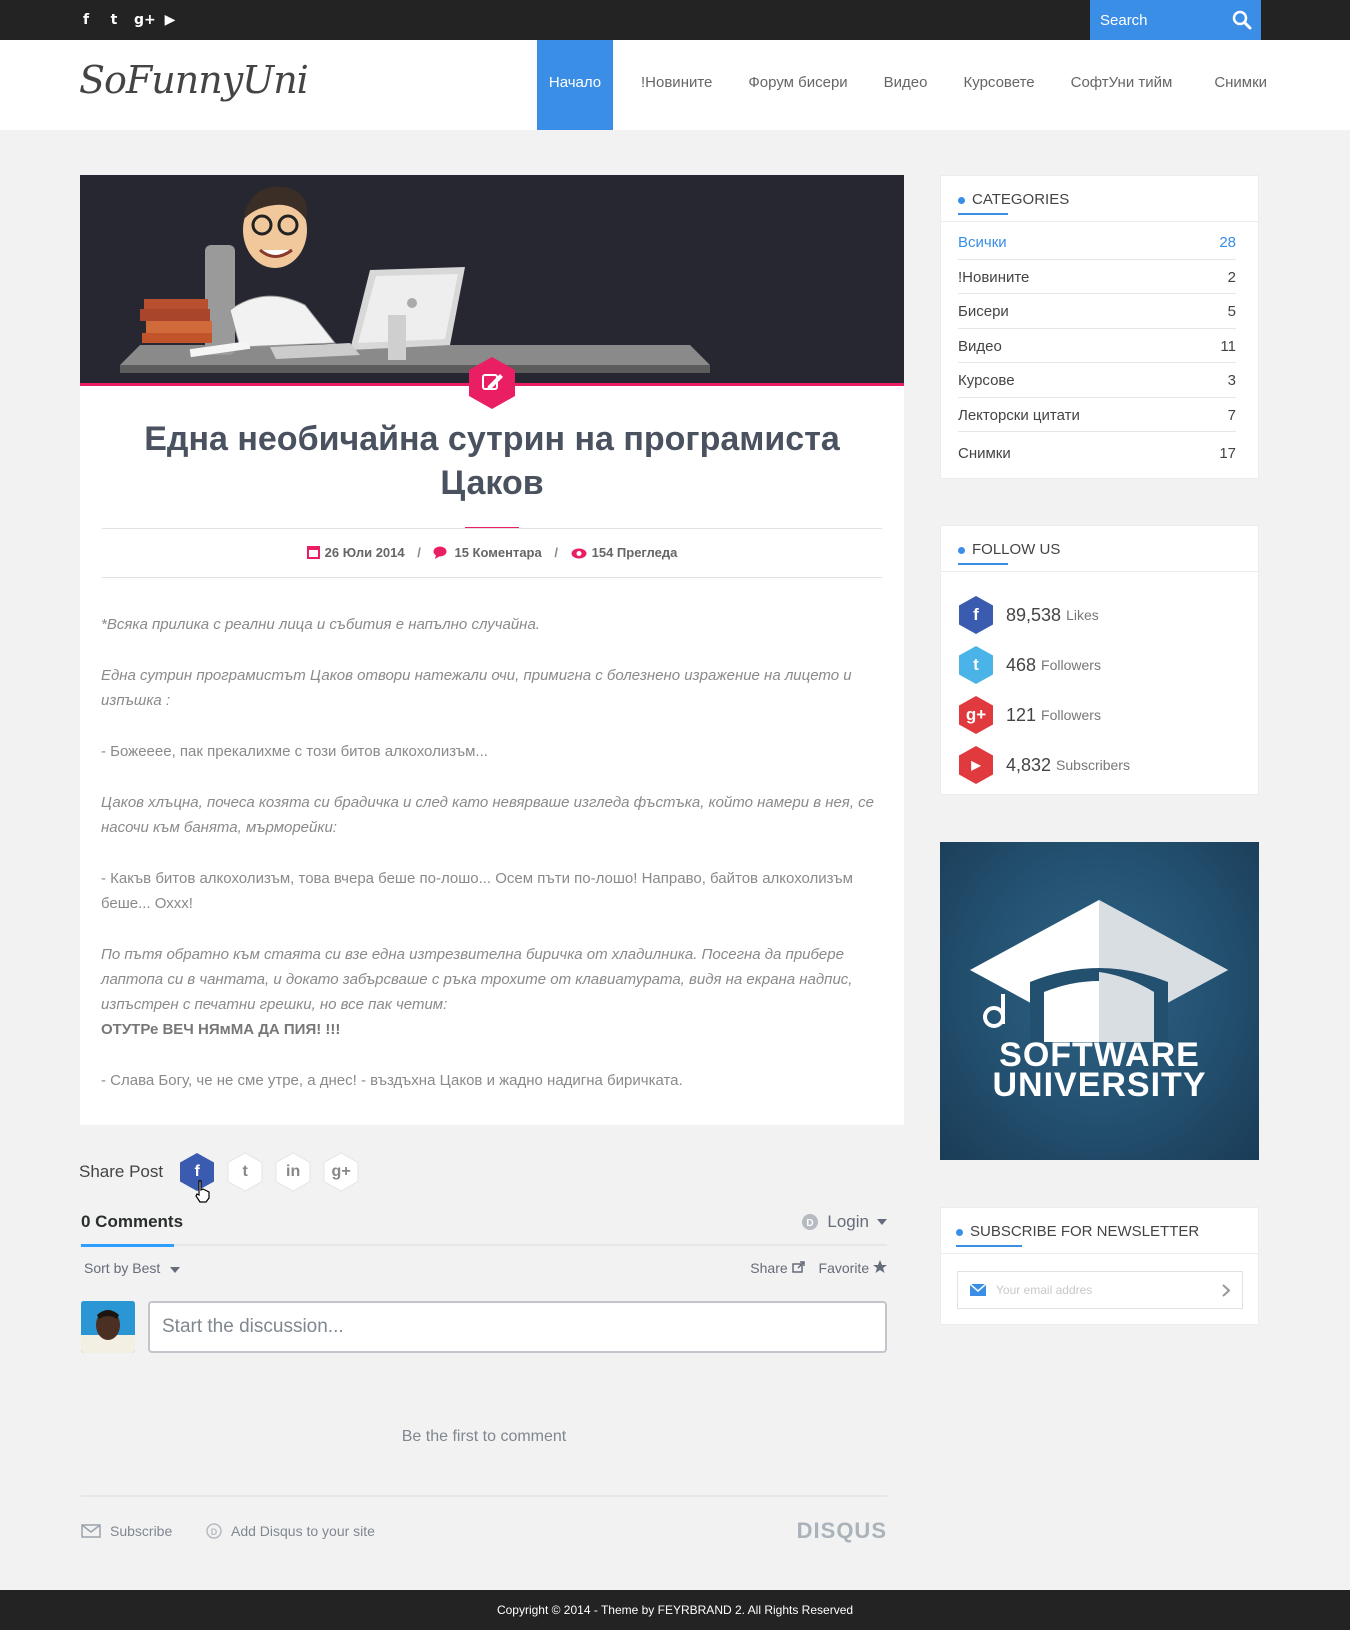 The width and height of the screenshot is (1350, 1630). What do you see at coordinates (906, 85) in the screenshot?
I see `nav-item-video: Видео` at bounding box center [906, 85].